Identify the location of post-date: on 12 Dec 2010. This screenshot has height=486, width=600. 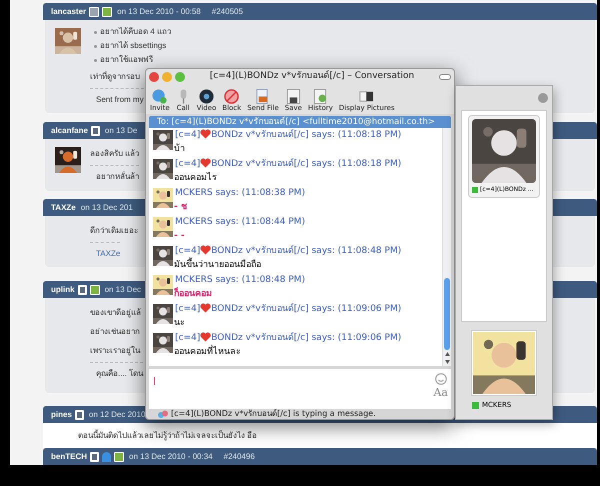
(117, 414).